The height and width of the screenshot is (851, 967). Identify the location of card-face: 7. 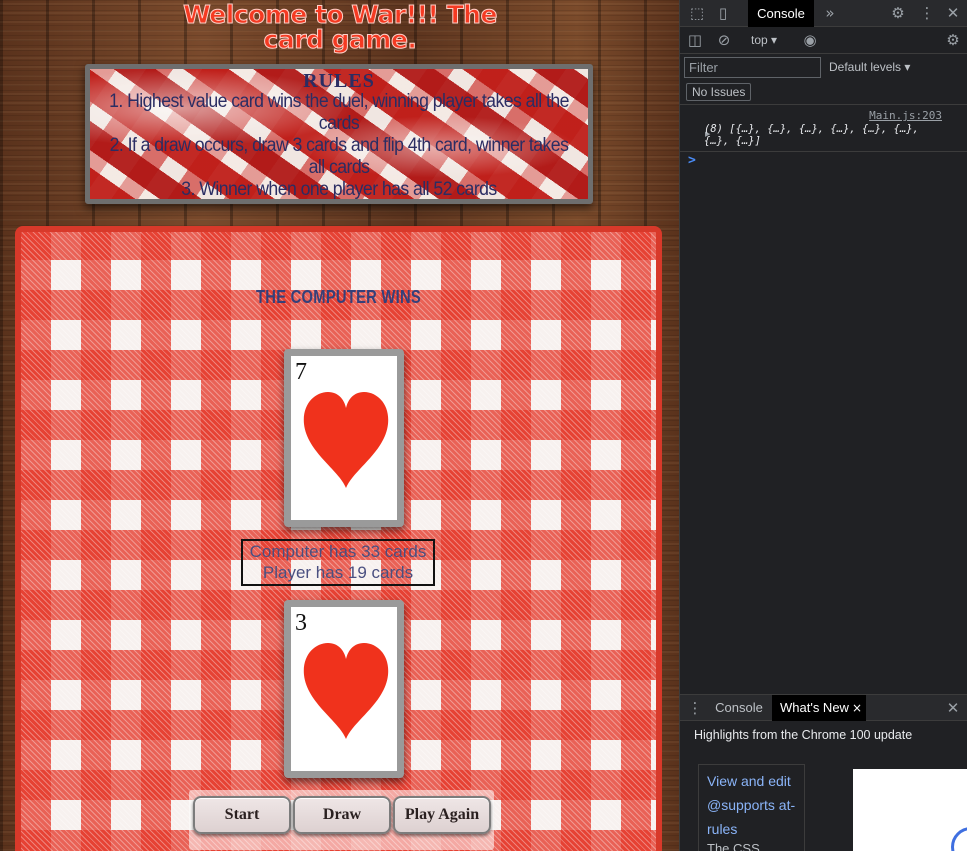
(344, 438).